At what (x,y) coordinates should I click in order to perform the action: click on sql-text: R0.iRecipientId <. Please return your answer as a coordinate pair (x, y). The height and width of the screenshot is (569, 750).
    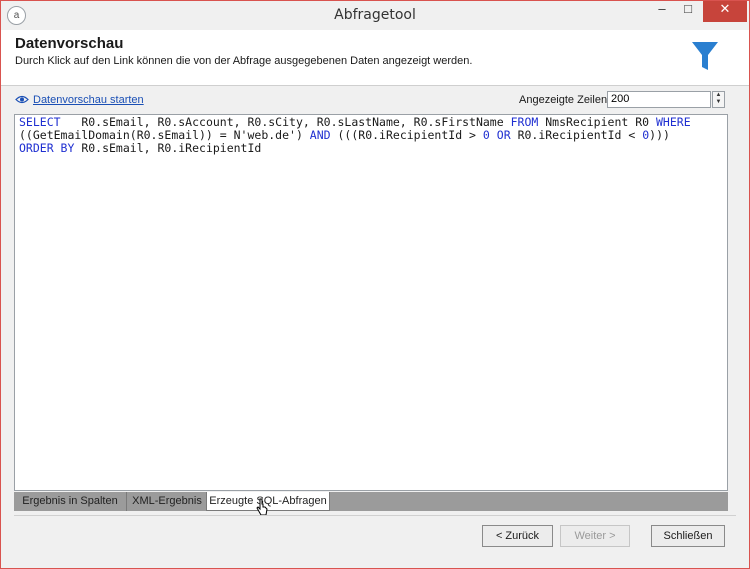
    Looking at the image, I should click on (576, 135).